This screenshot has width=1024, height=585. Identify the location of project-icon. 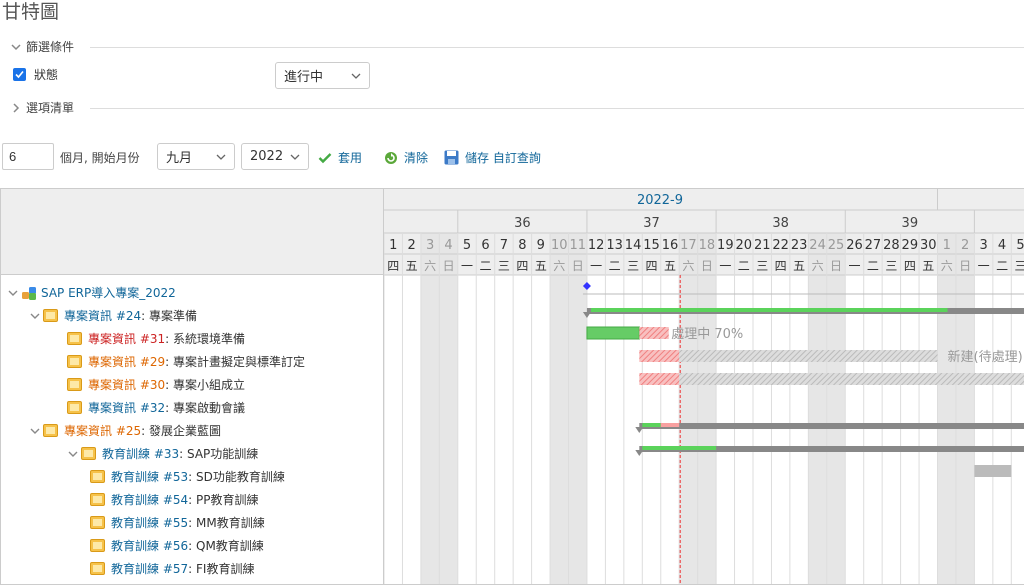
(29, 293).